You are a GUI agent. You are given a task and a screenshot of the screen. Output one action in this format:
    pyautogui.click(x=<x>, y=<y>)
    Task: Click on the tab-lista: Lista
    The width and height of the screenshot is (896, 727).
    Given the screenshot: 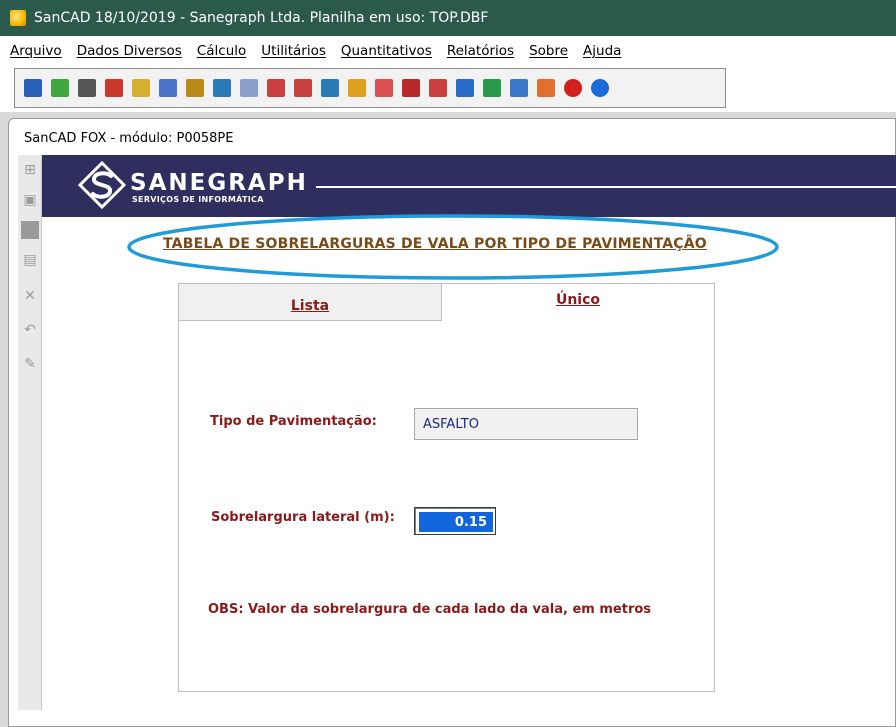 What is the action you would take?
    pyautogui.click(x=310, y=302)
    